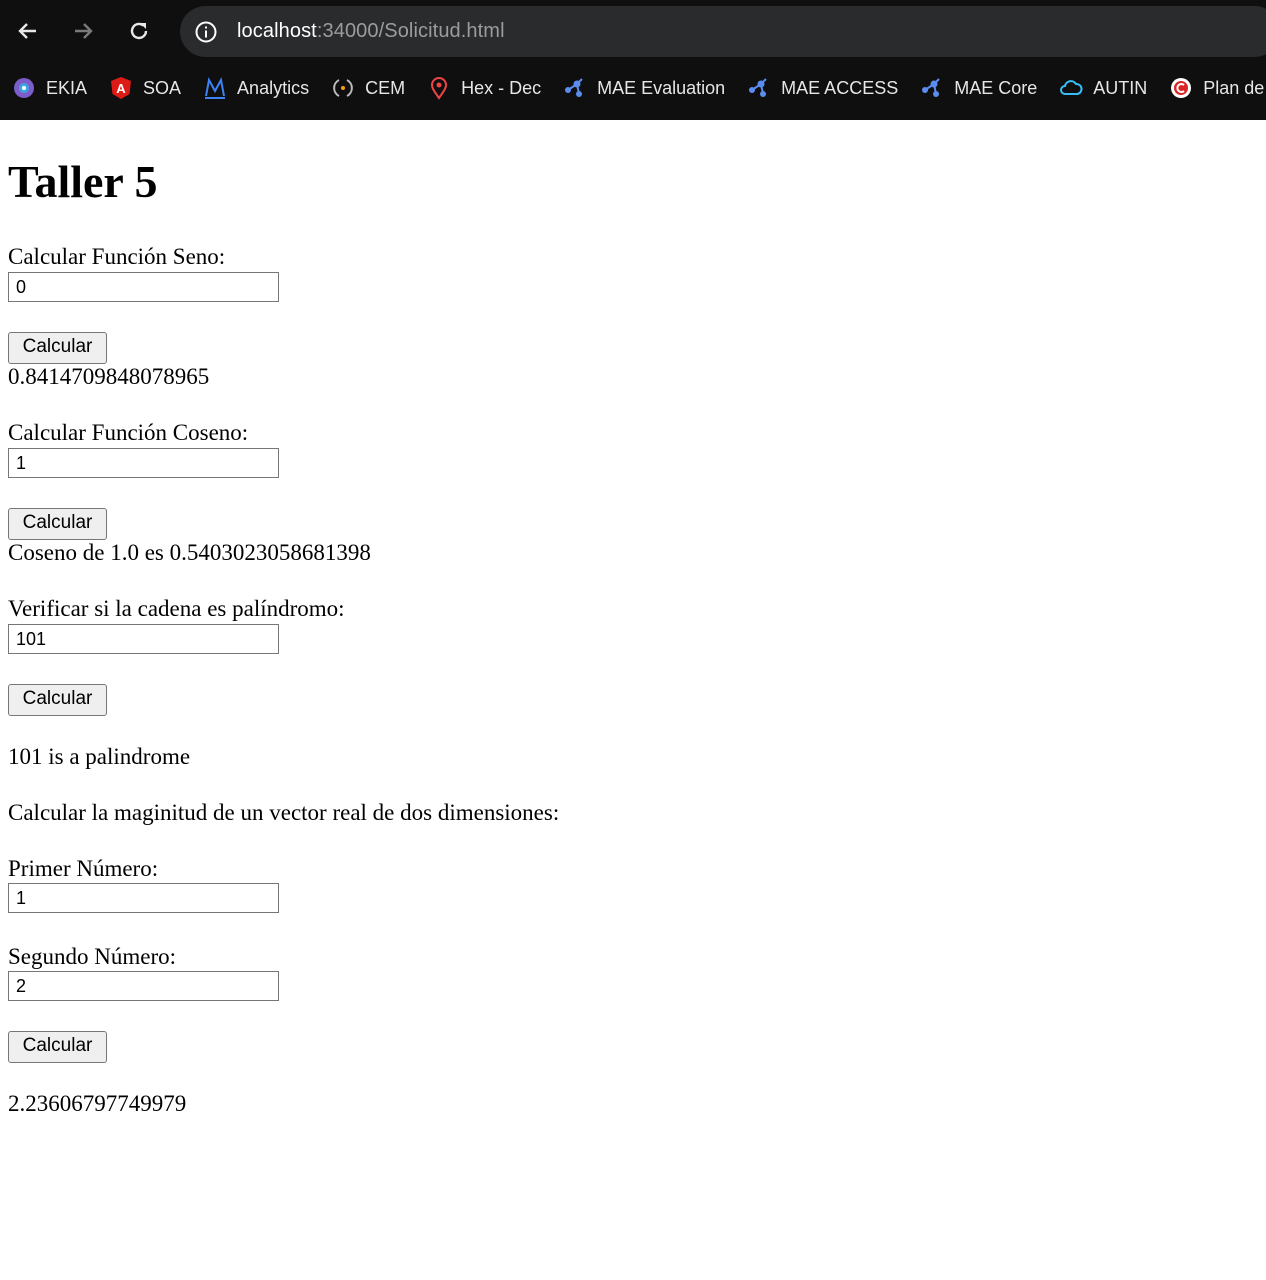  Describe the element at coordinates (143, 639) in the screenshot. I see `palindromo-input: 101` at that location.